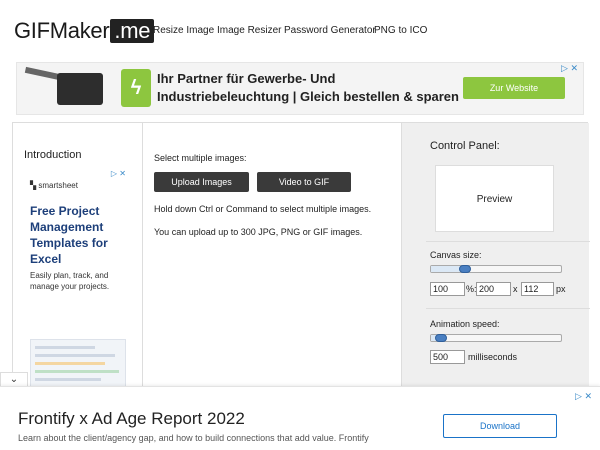  Describe the element at coordinates (58, 185) in the screenshot. I see `ad-brand: smartsheet` at that location.